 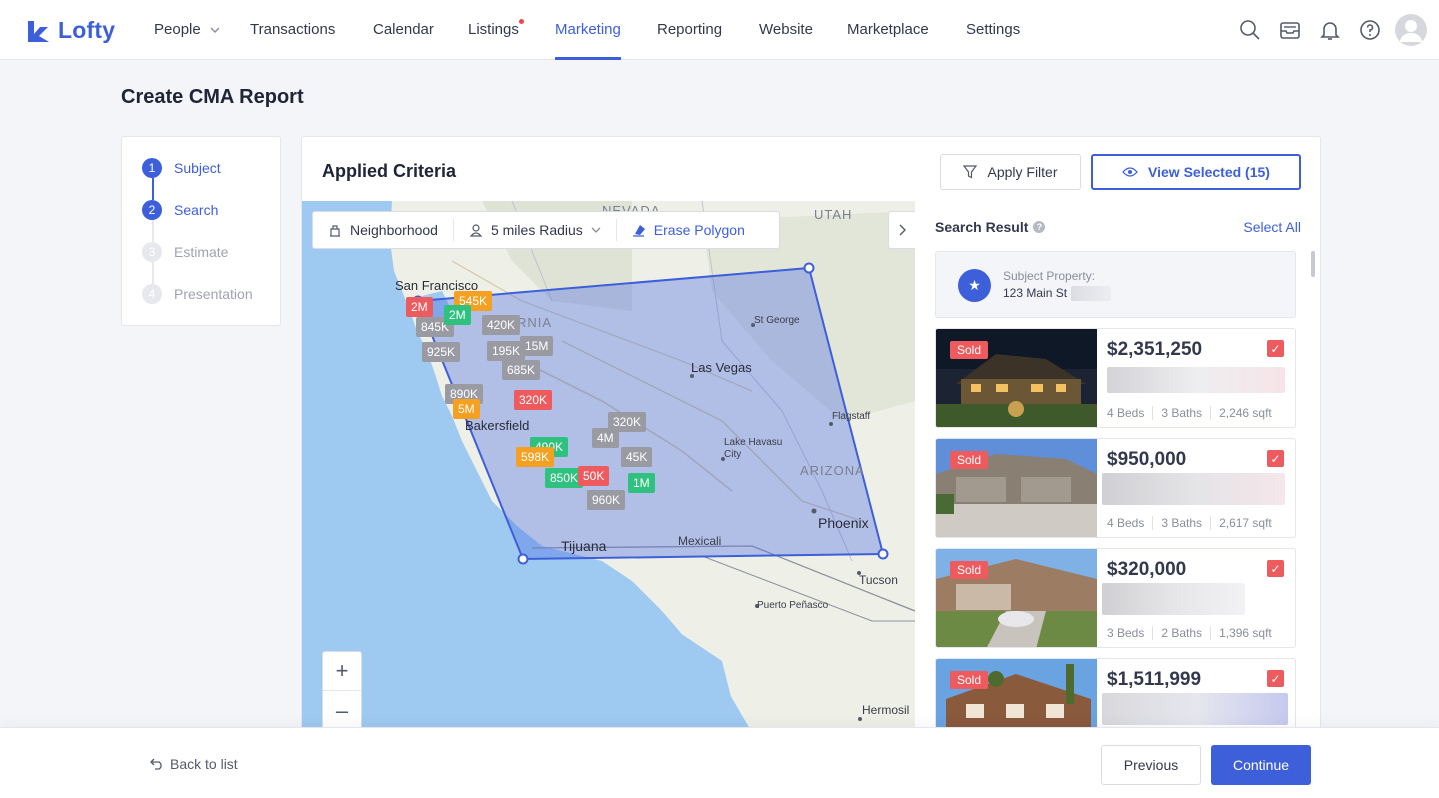 What do you see at coordinates (786, 30) in the screenshot?
I see `nav-website: Website` at bounding box center [786, 30].